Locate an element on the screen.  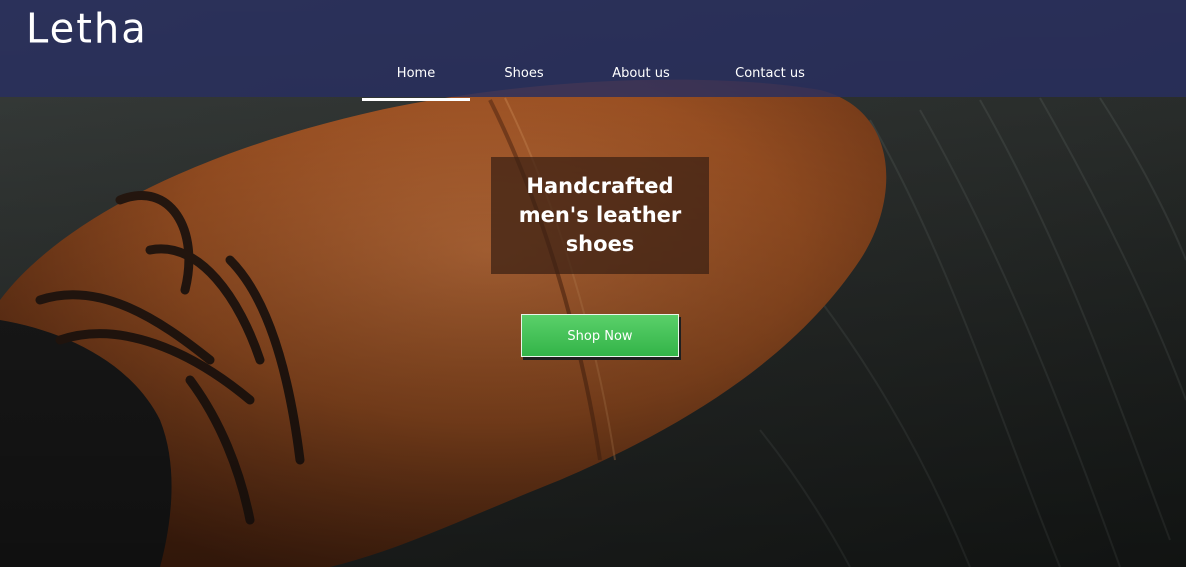
headline-box: Handcrafted men's leather shoes is located at coordinates (600, 215).